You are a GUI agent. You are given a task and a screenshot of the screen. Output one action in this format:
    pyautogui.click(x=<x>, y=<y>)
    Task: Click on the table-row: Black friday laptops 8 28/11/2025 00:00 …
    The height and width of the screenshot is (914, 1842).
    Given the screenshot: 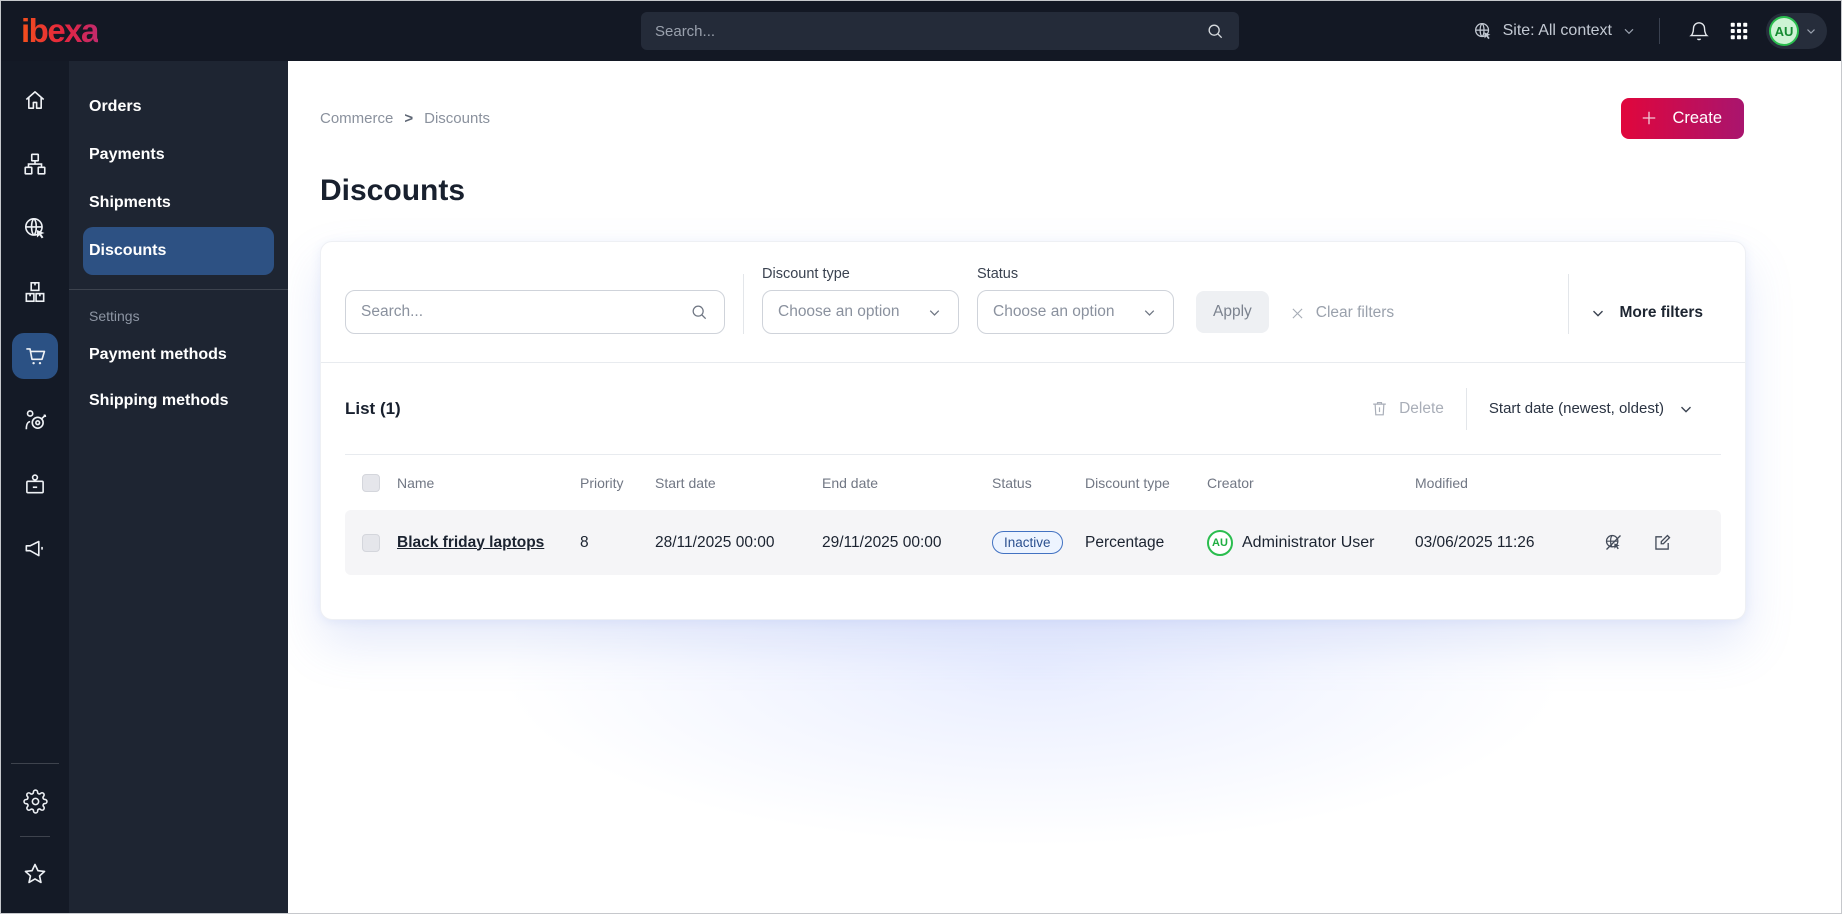 What is the action you would take?
    pyautogui.click(x=1033, y=542)
    